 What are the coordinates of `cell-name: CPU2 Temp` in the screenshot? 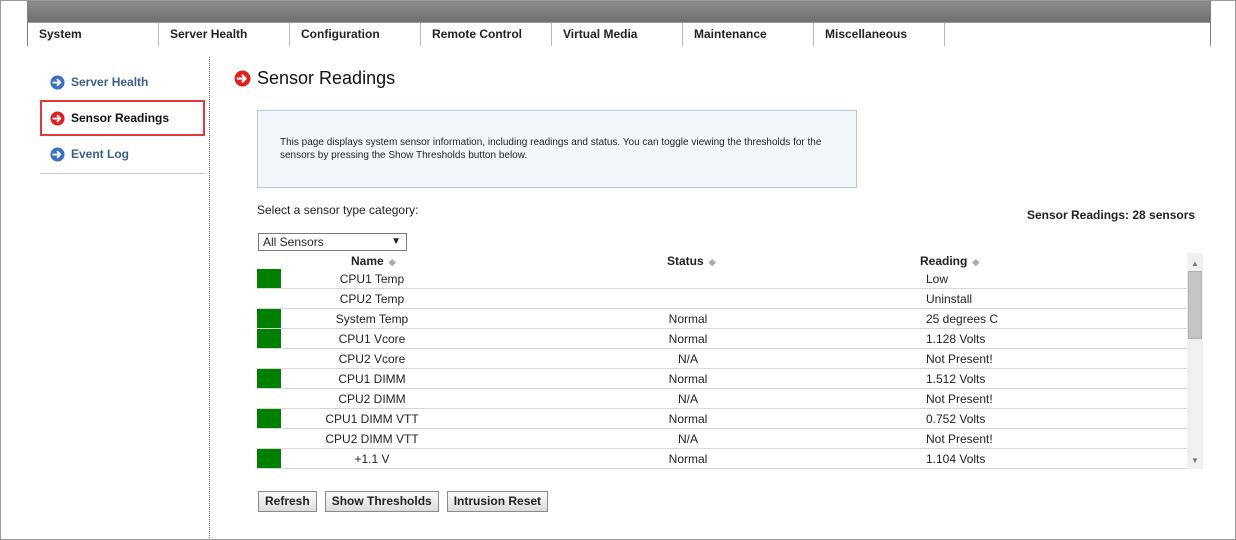 It's located at (372, 299).